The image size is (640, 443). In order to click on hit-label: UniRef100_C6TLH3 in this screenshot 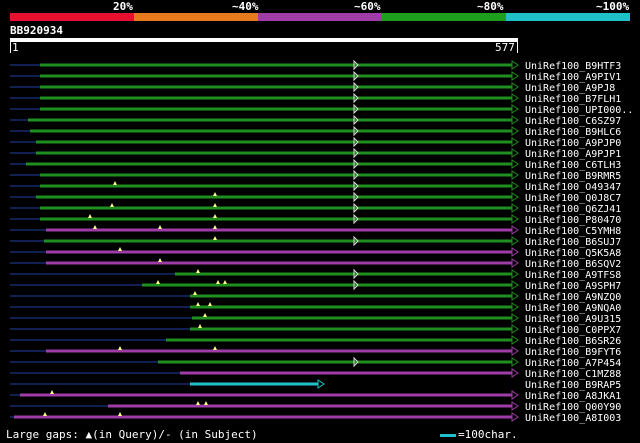, I will do `click(573, 165)`.